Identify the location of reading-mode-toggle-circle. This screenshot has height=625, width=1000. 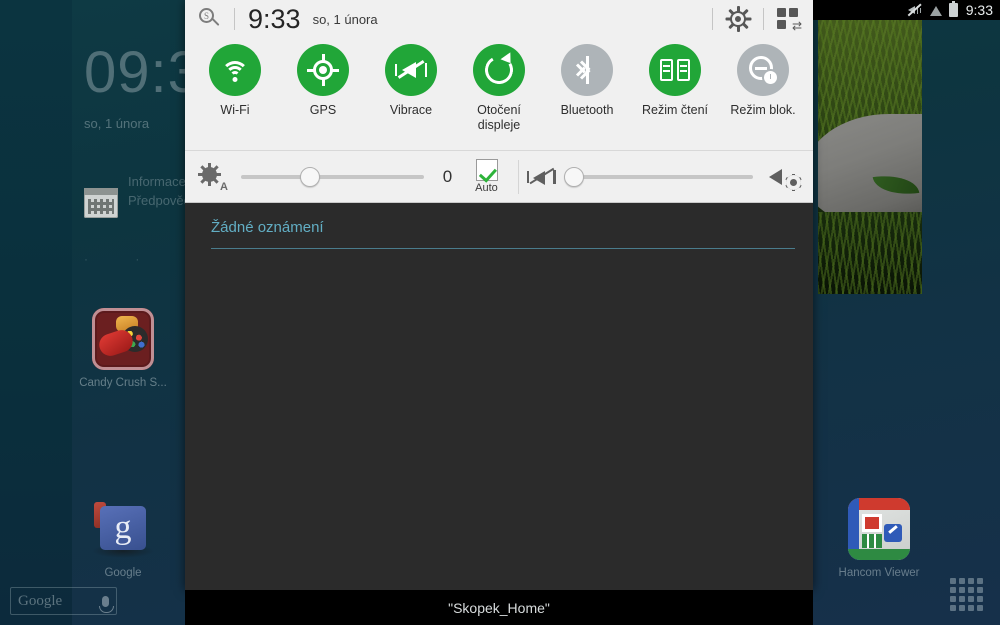
(675, 70).